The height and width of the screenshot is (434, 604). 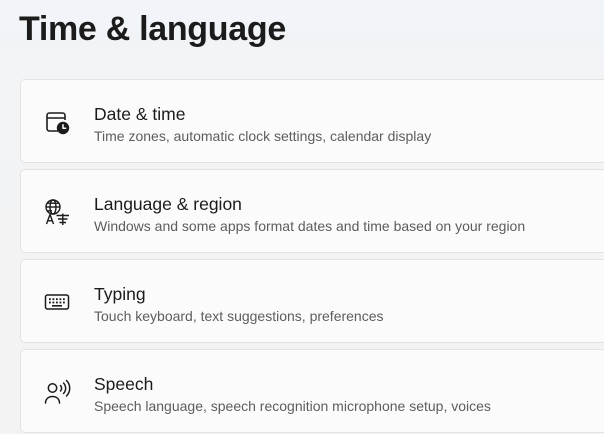 What do you see at coordinates (120, 294) in the screenshot?
I see `settings-item-title: Typing` at bounding box center [120, 294].